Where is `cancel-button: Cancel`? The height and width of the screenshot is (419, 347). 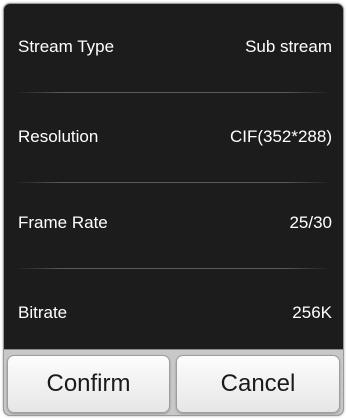
cancel-button: Cancel is located at coordinates (258, 384).